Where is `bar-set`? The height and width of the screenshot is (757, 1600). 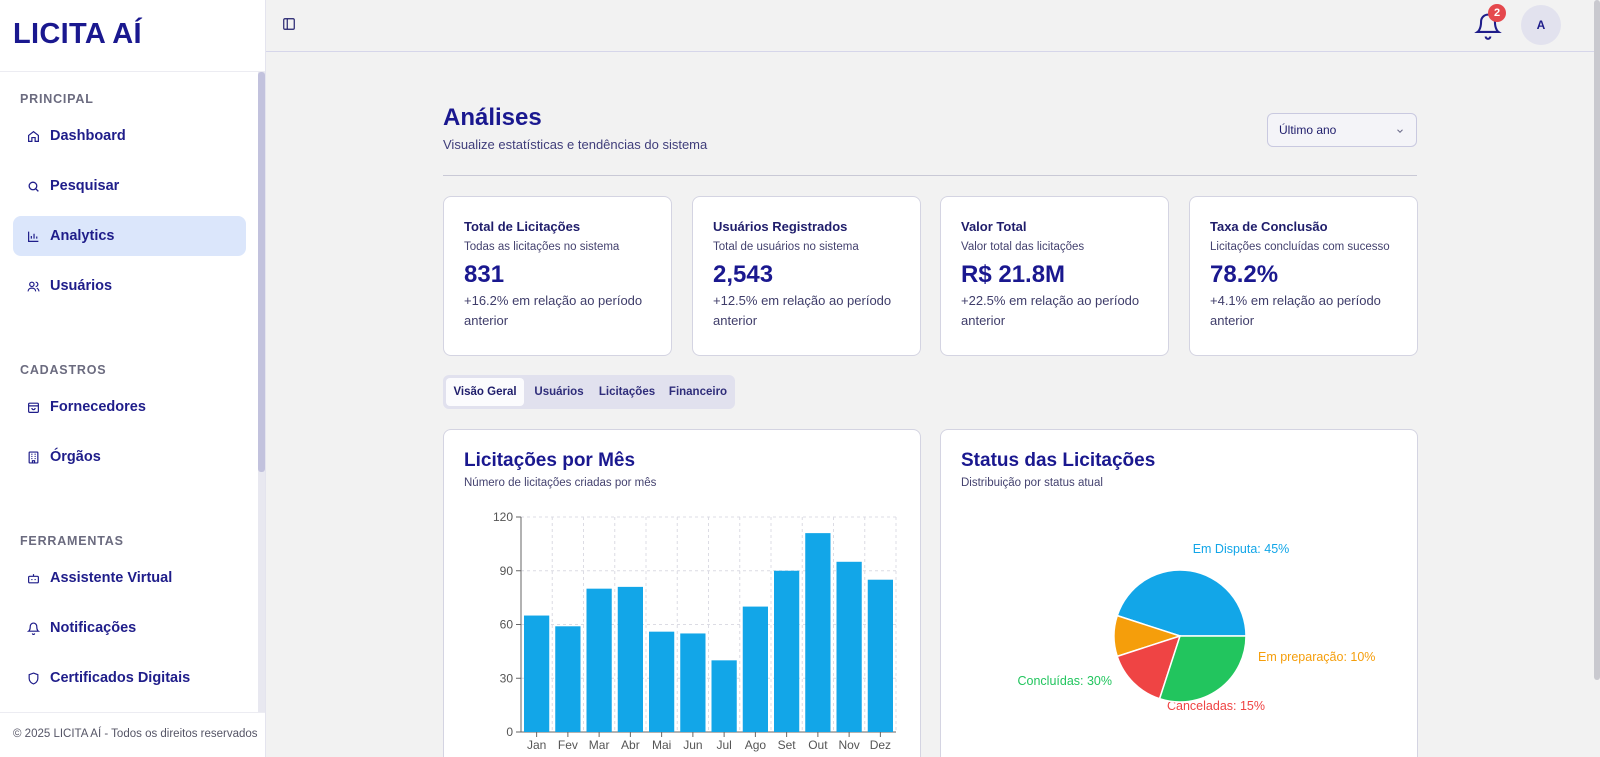 bar-set is located at coordinates (787, 651).